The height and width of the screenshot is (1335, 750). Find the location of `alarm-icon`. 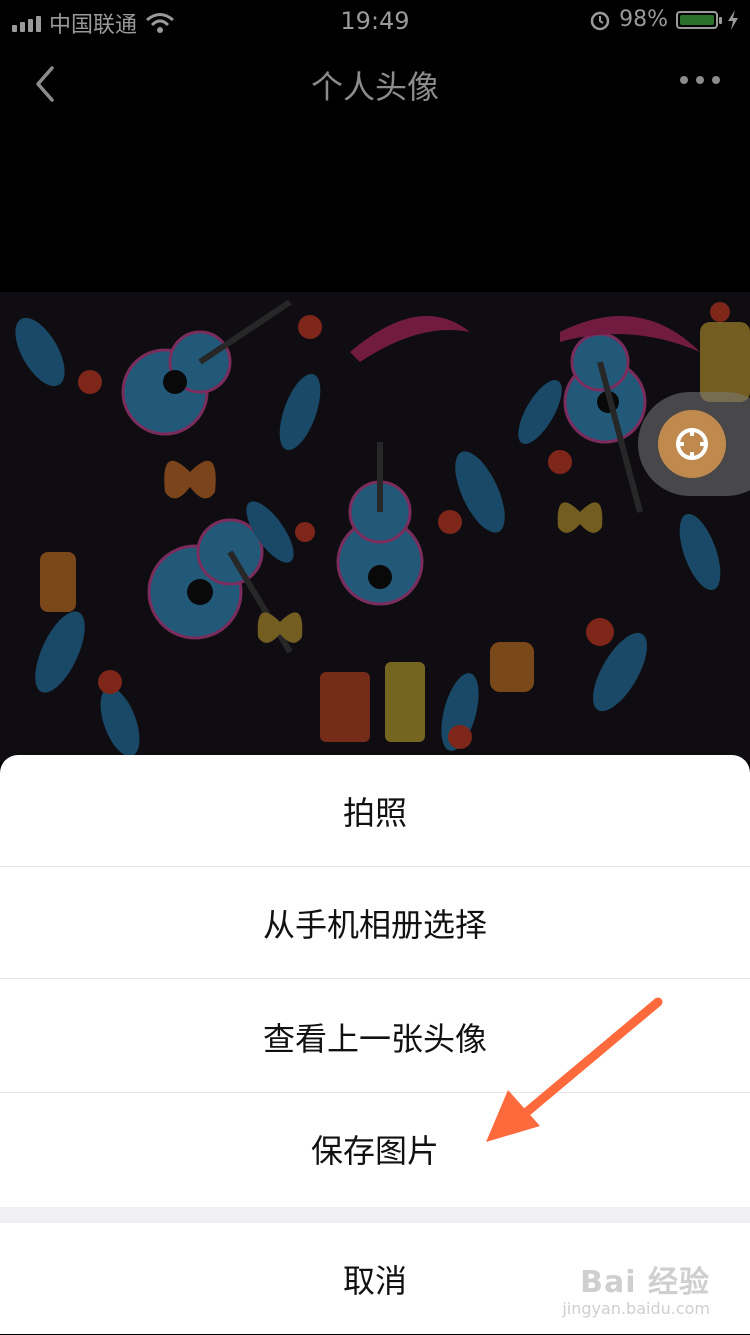

alarm-icon is located at coordinates (600, 20).